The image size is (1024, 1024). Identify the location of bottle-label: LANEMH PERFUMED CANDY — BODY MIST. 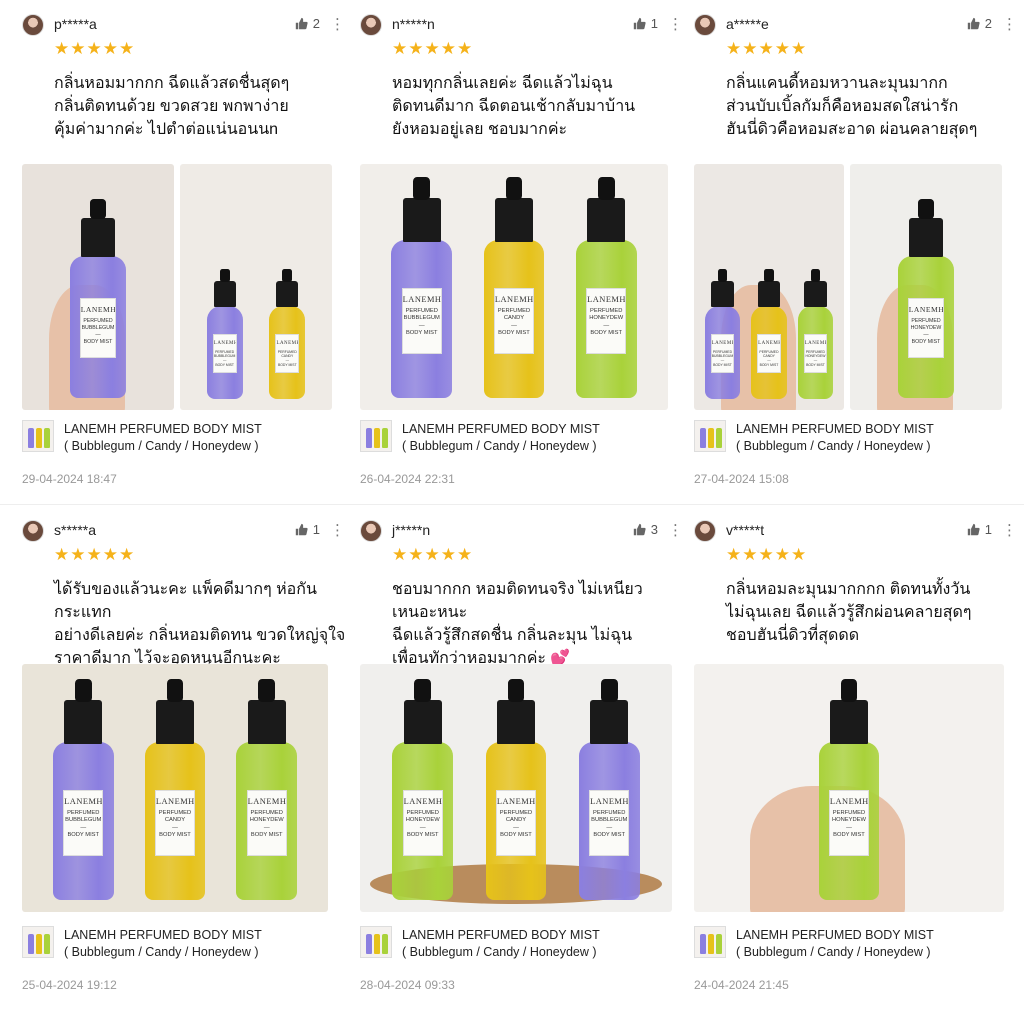
(516, 822).